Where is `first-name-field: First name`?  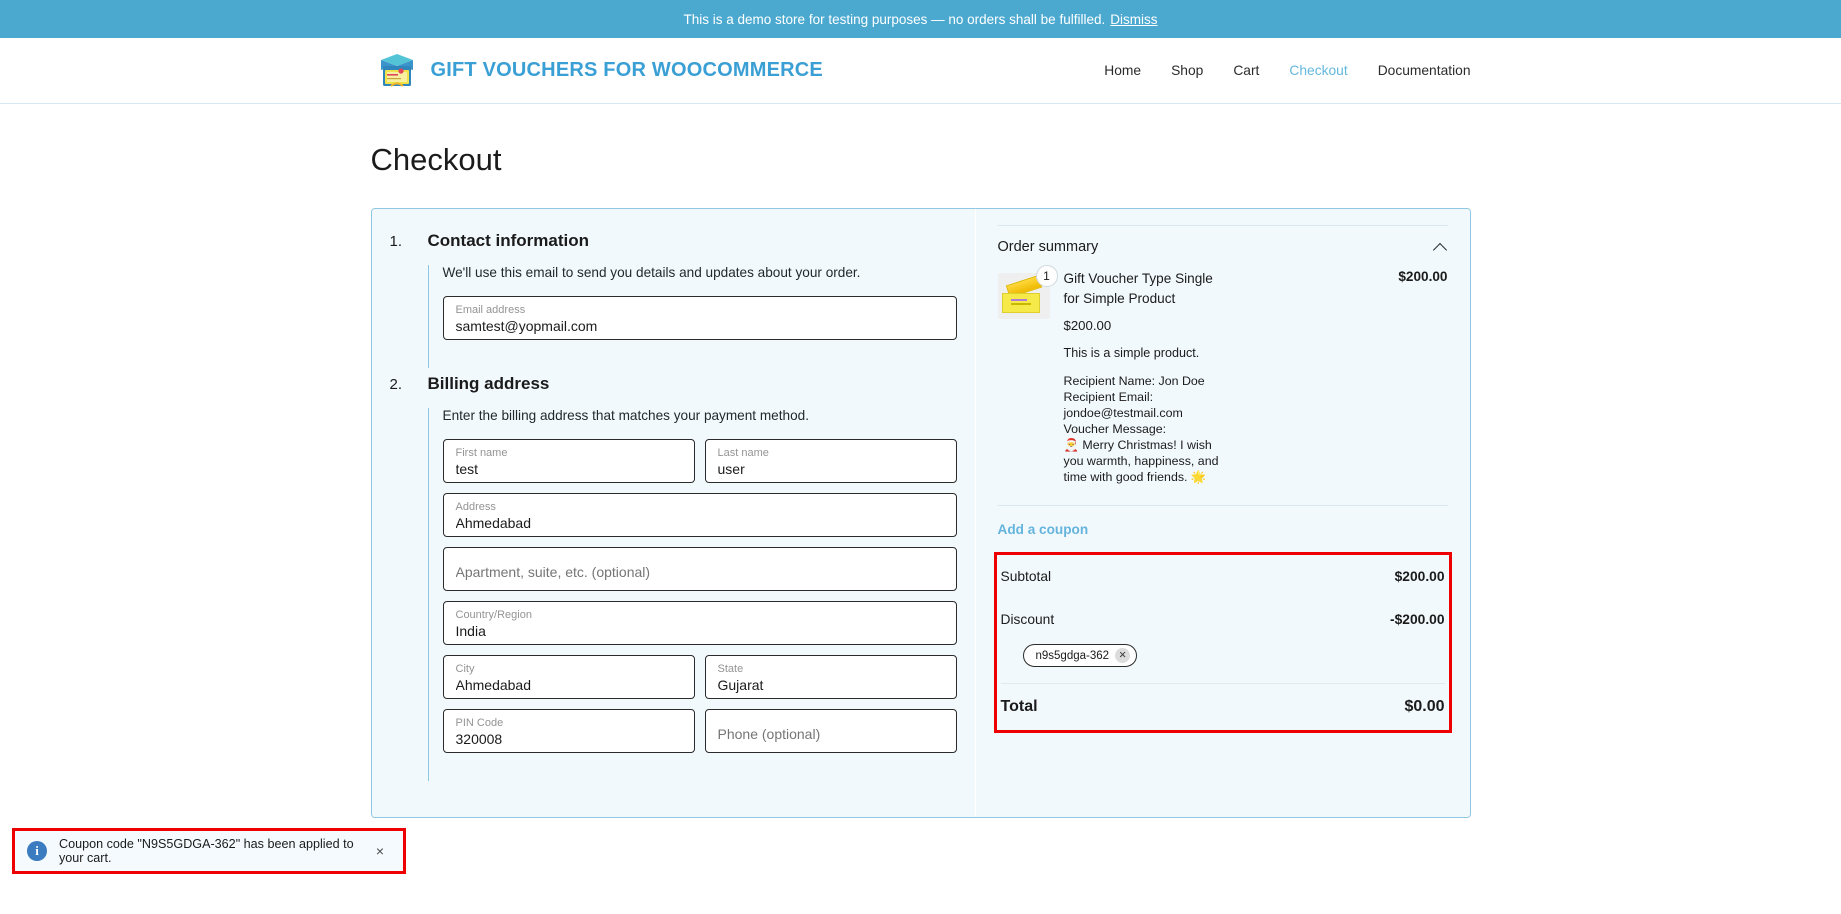 first-name-field: First name is located at coordinates (568, 461).